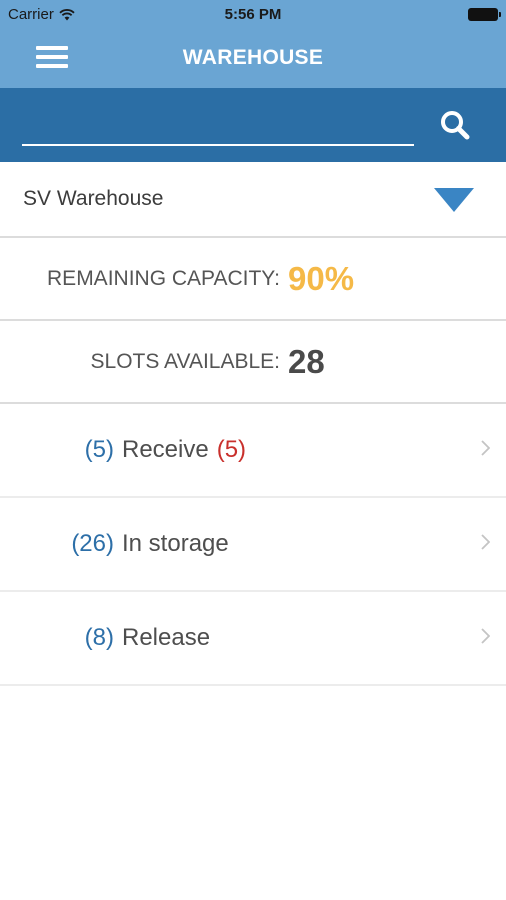 This screenshot has width=506, height=900. I want to click on list-item-receive: (5) Receive (5), so click(253, 451).